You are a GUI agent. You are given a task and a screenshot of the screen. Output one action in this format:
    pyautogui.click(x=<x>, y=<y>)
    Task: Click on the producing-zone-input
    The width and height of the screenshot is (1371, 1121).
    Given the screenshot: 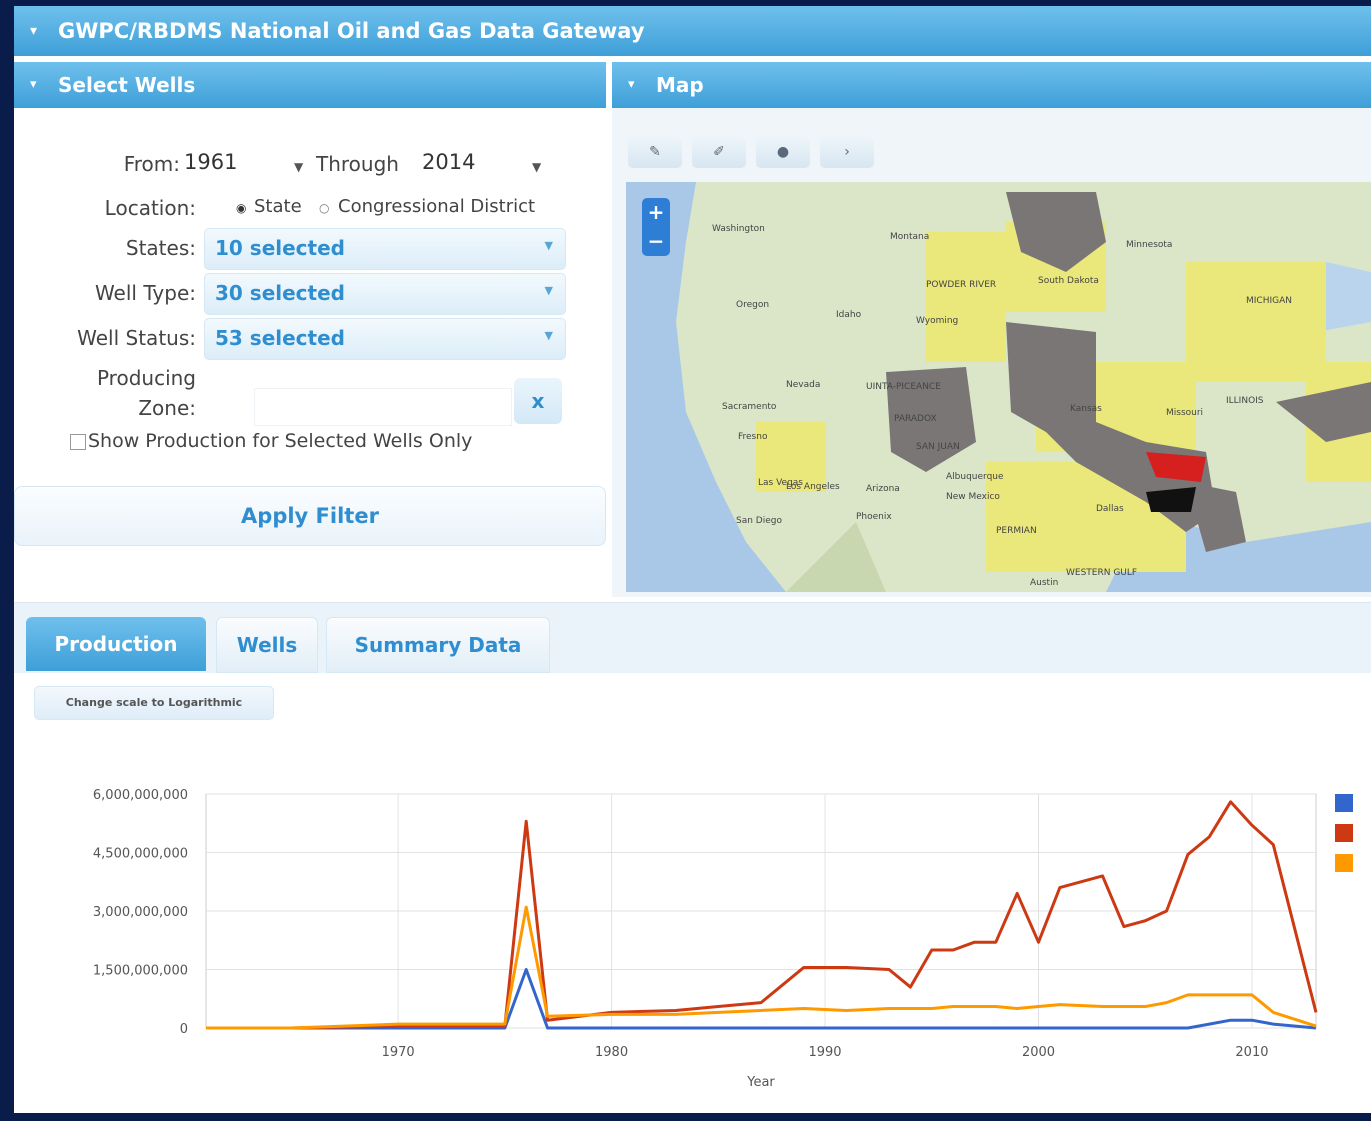 What is the action you would take?
    pyautogui.click(x=383, y=407)
    